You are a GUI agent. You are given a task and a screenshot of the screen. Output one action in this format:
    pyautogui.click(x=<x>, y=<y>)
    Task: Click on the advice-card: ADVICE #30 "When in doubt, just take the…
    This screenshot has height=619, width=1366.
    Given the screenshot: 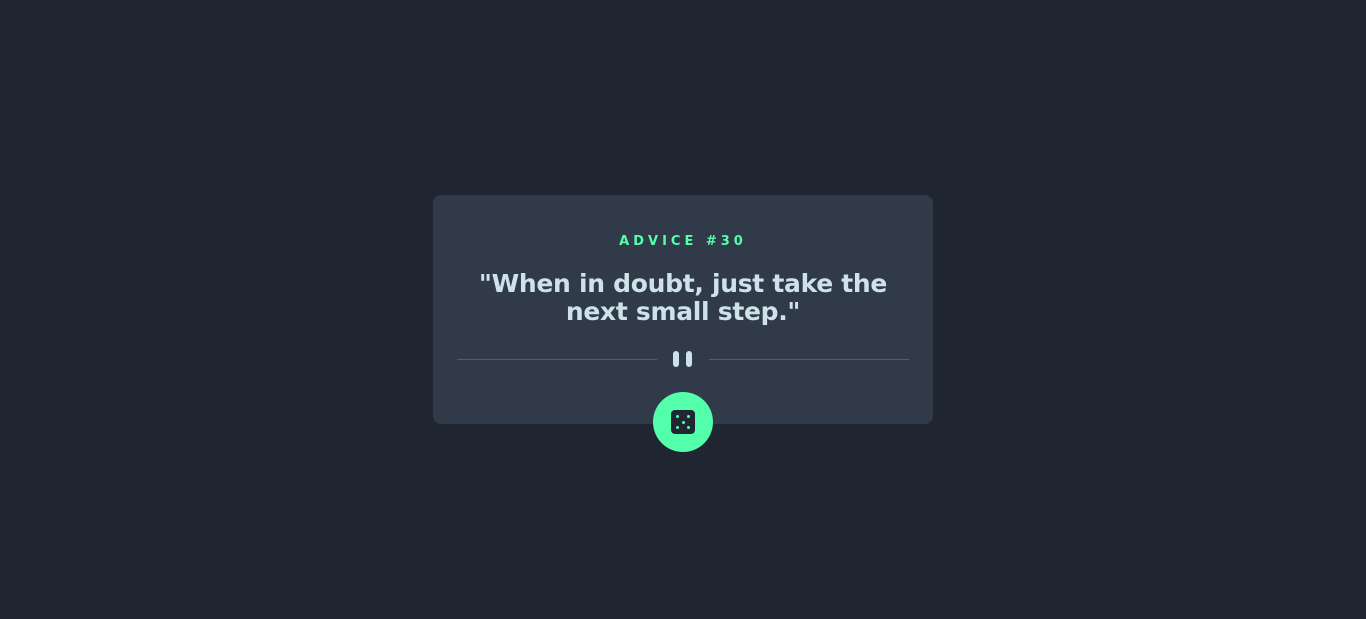 What is the action you would take?
    pyautogui.click(x=683, y=309)
    